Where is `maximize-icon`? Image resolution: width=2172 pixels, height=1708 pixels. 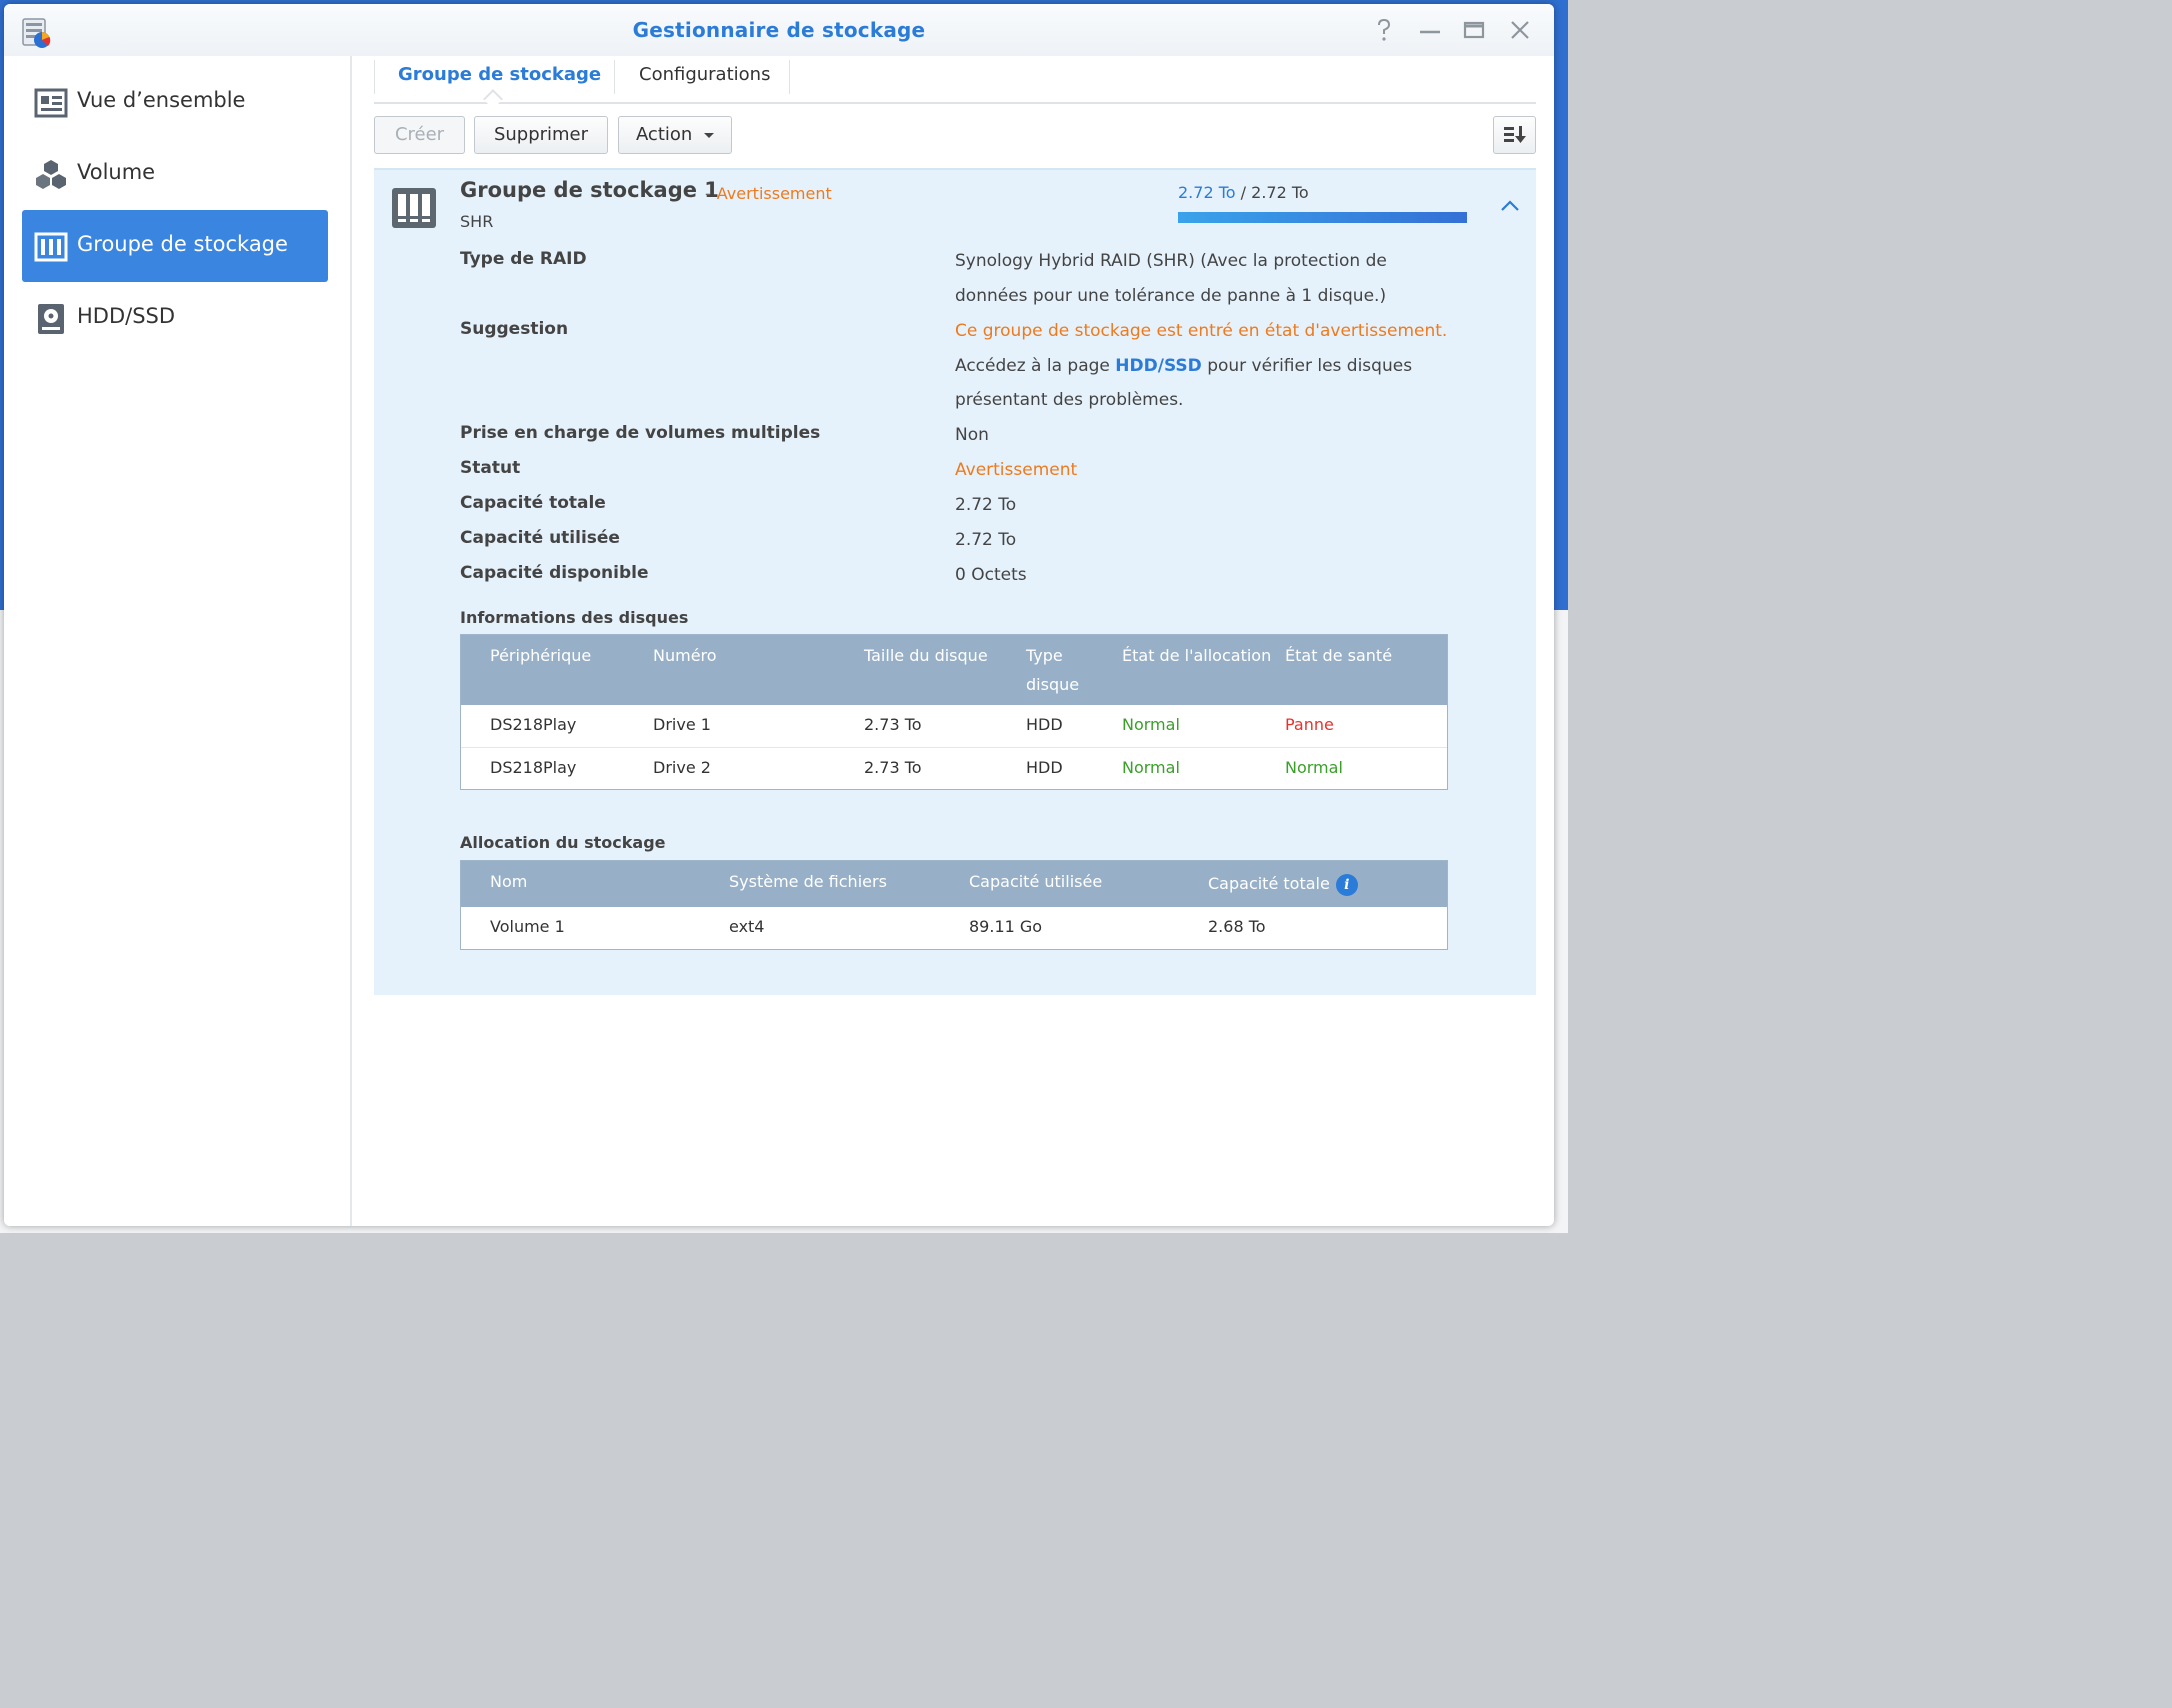
maximize-icon is located at coordinates (1474, 30).